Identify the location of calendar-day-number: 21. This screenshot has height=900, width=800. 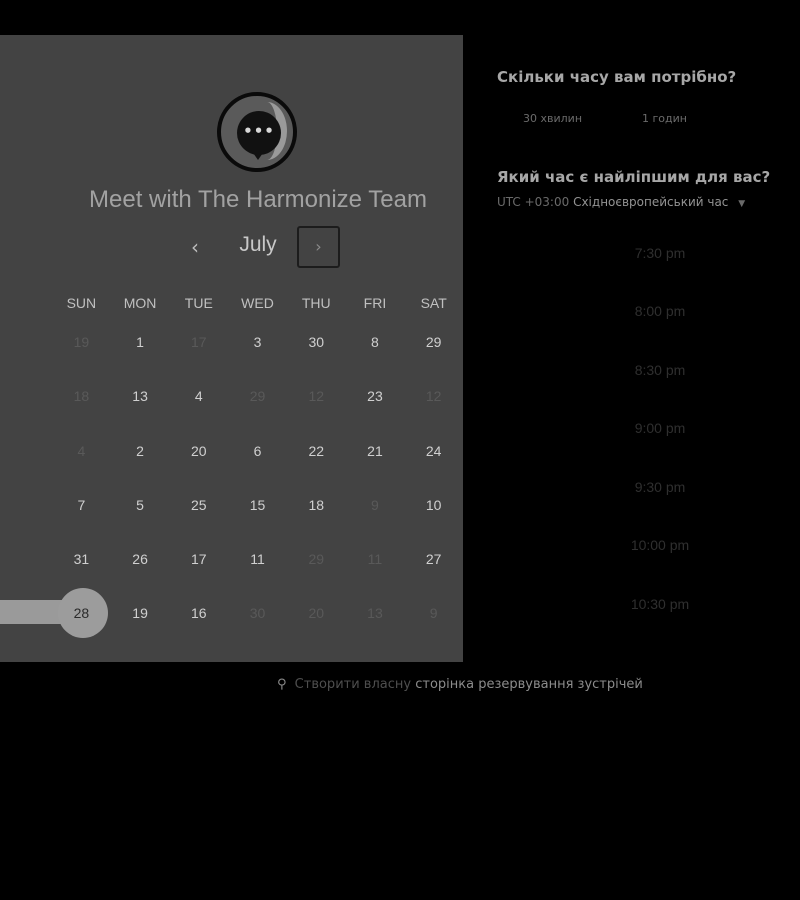
(375, 451).